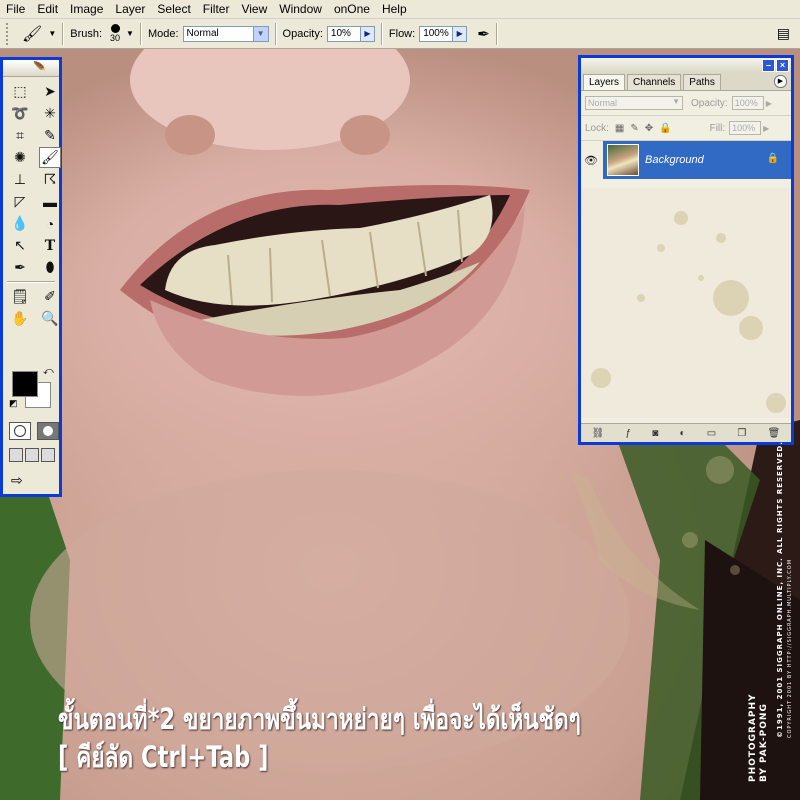 The height and width of the screenshot is (800, 800). I want to click on tab-channels: Channels, so click(654, 82).